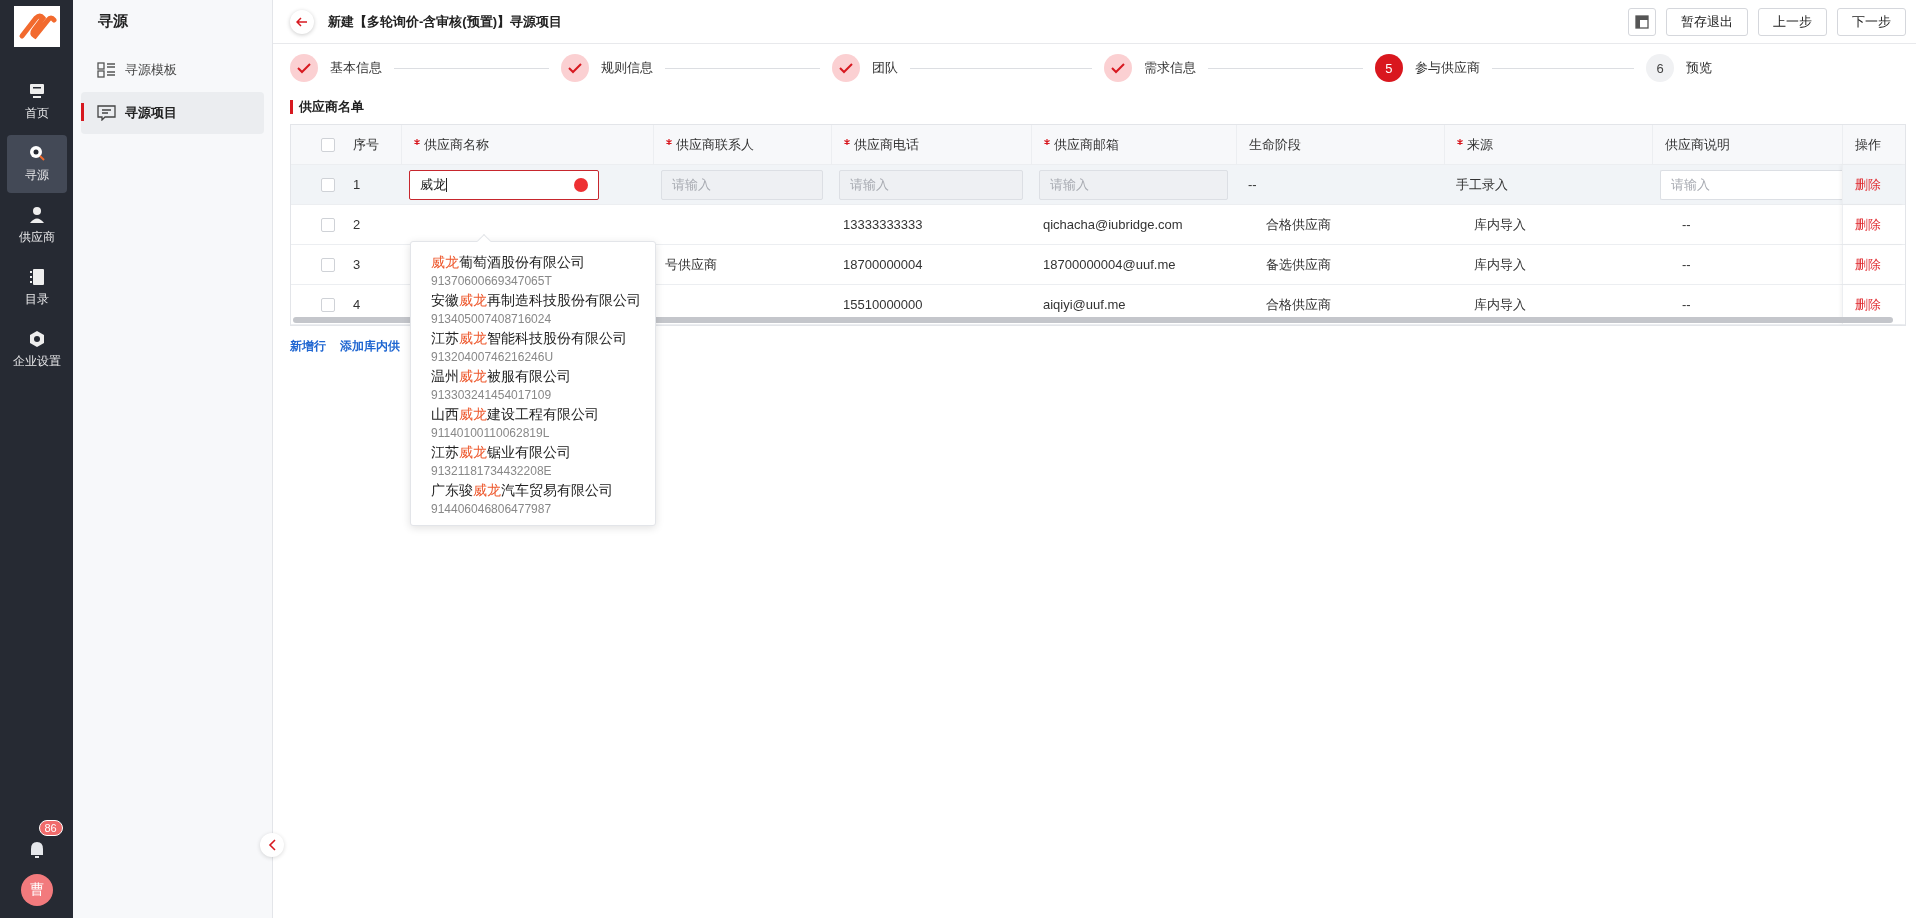 The image size is (1916, 918). I want to click on option-name: 安徽威龙再制造科技股份有限公司, so click(543, 300).